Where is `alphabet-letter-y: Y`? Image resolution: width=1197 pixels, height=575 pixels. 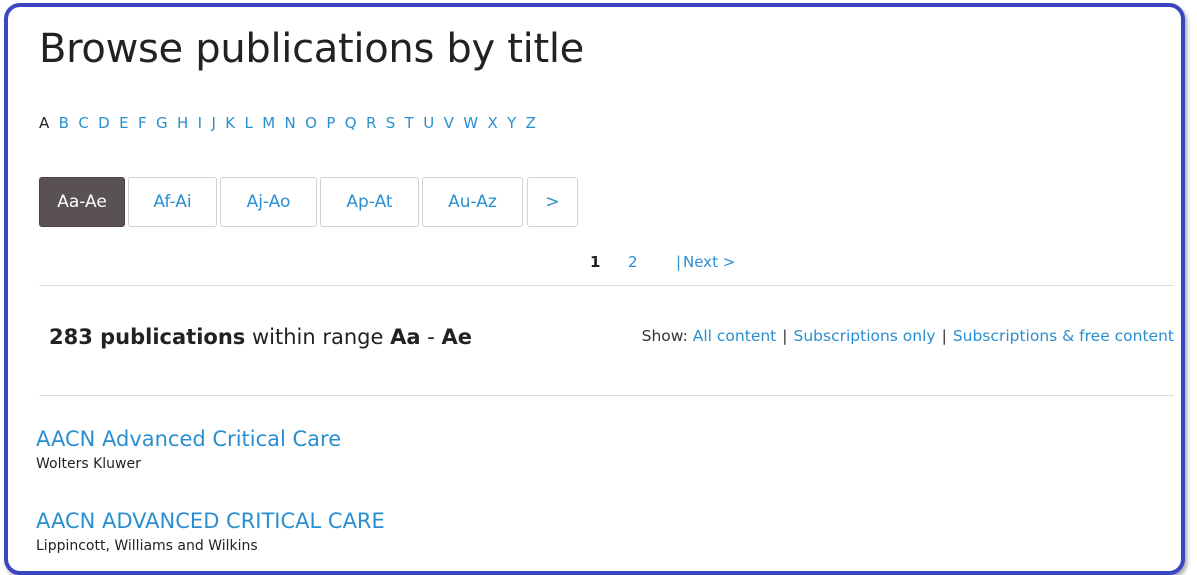 alphabet-letter-y: Y is located at coordinates (511, 123).